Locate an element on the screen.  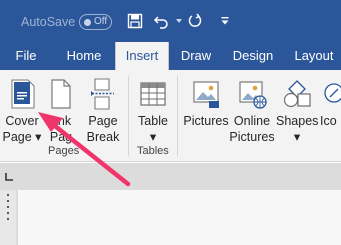
page-break-button: Page Break is located at coordinates (103, 111).